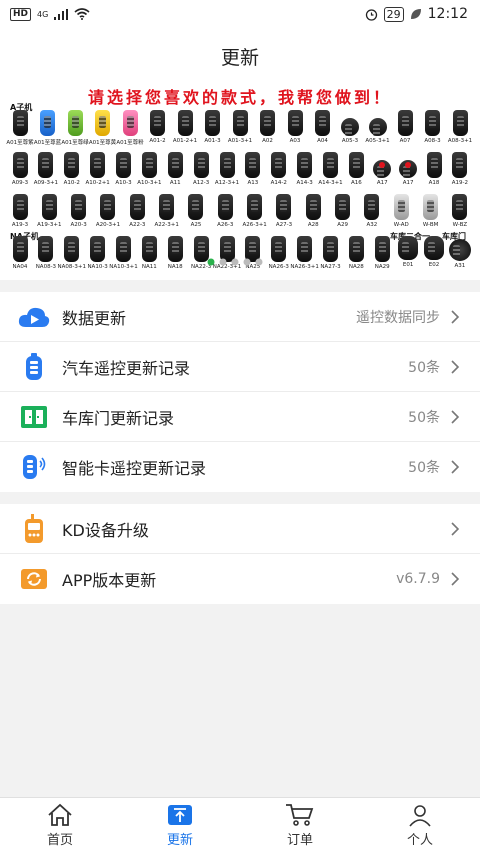 This screenshot has width=480, height=853. I want to click on key-fob-item: A01至尊蓝, so click(47, 128).